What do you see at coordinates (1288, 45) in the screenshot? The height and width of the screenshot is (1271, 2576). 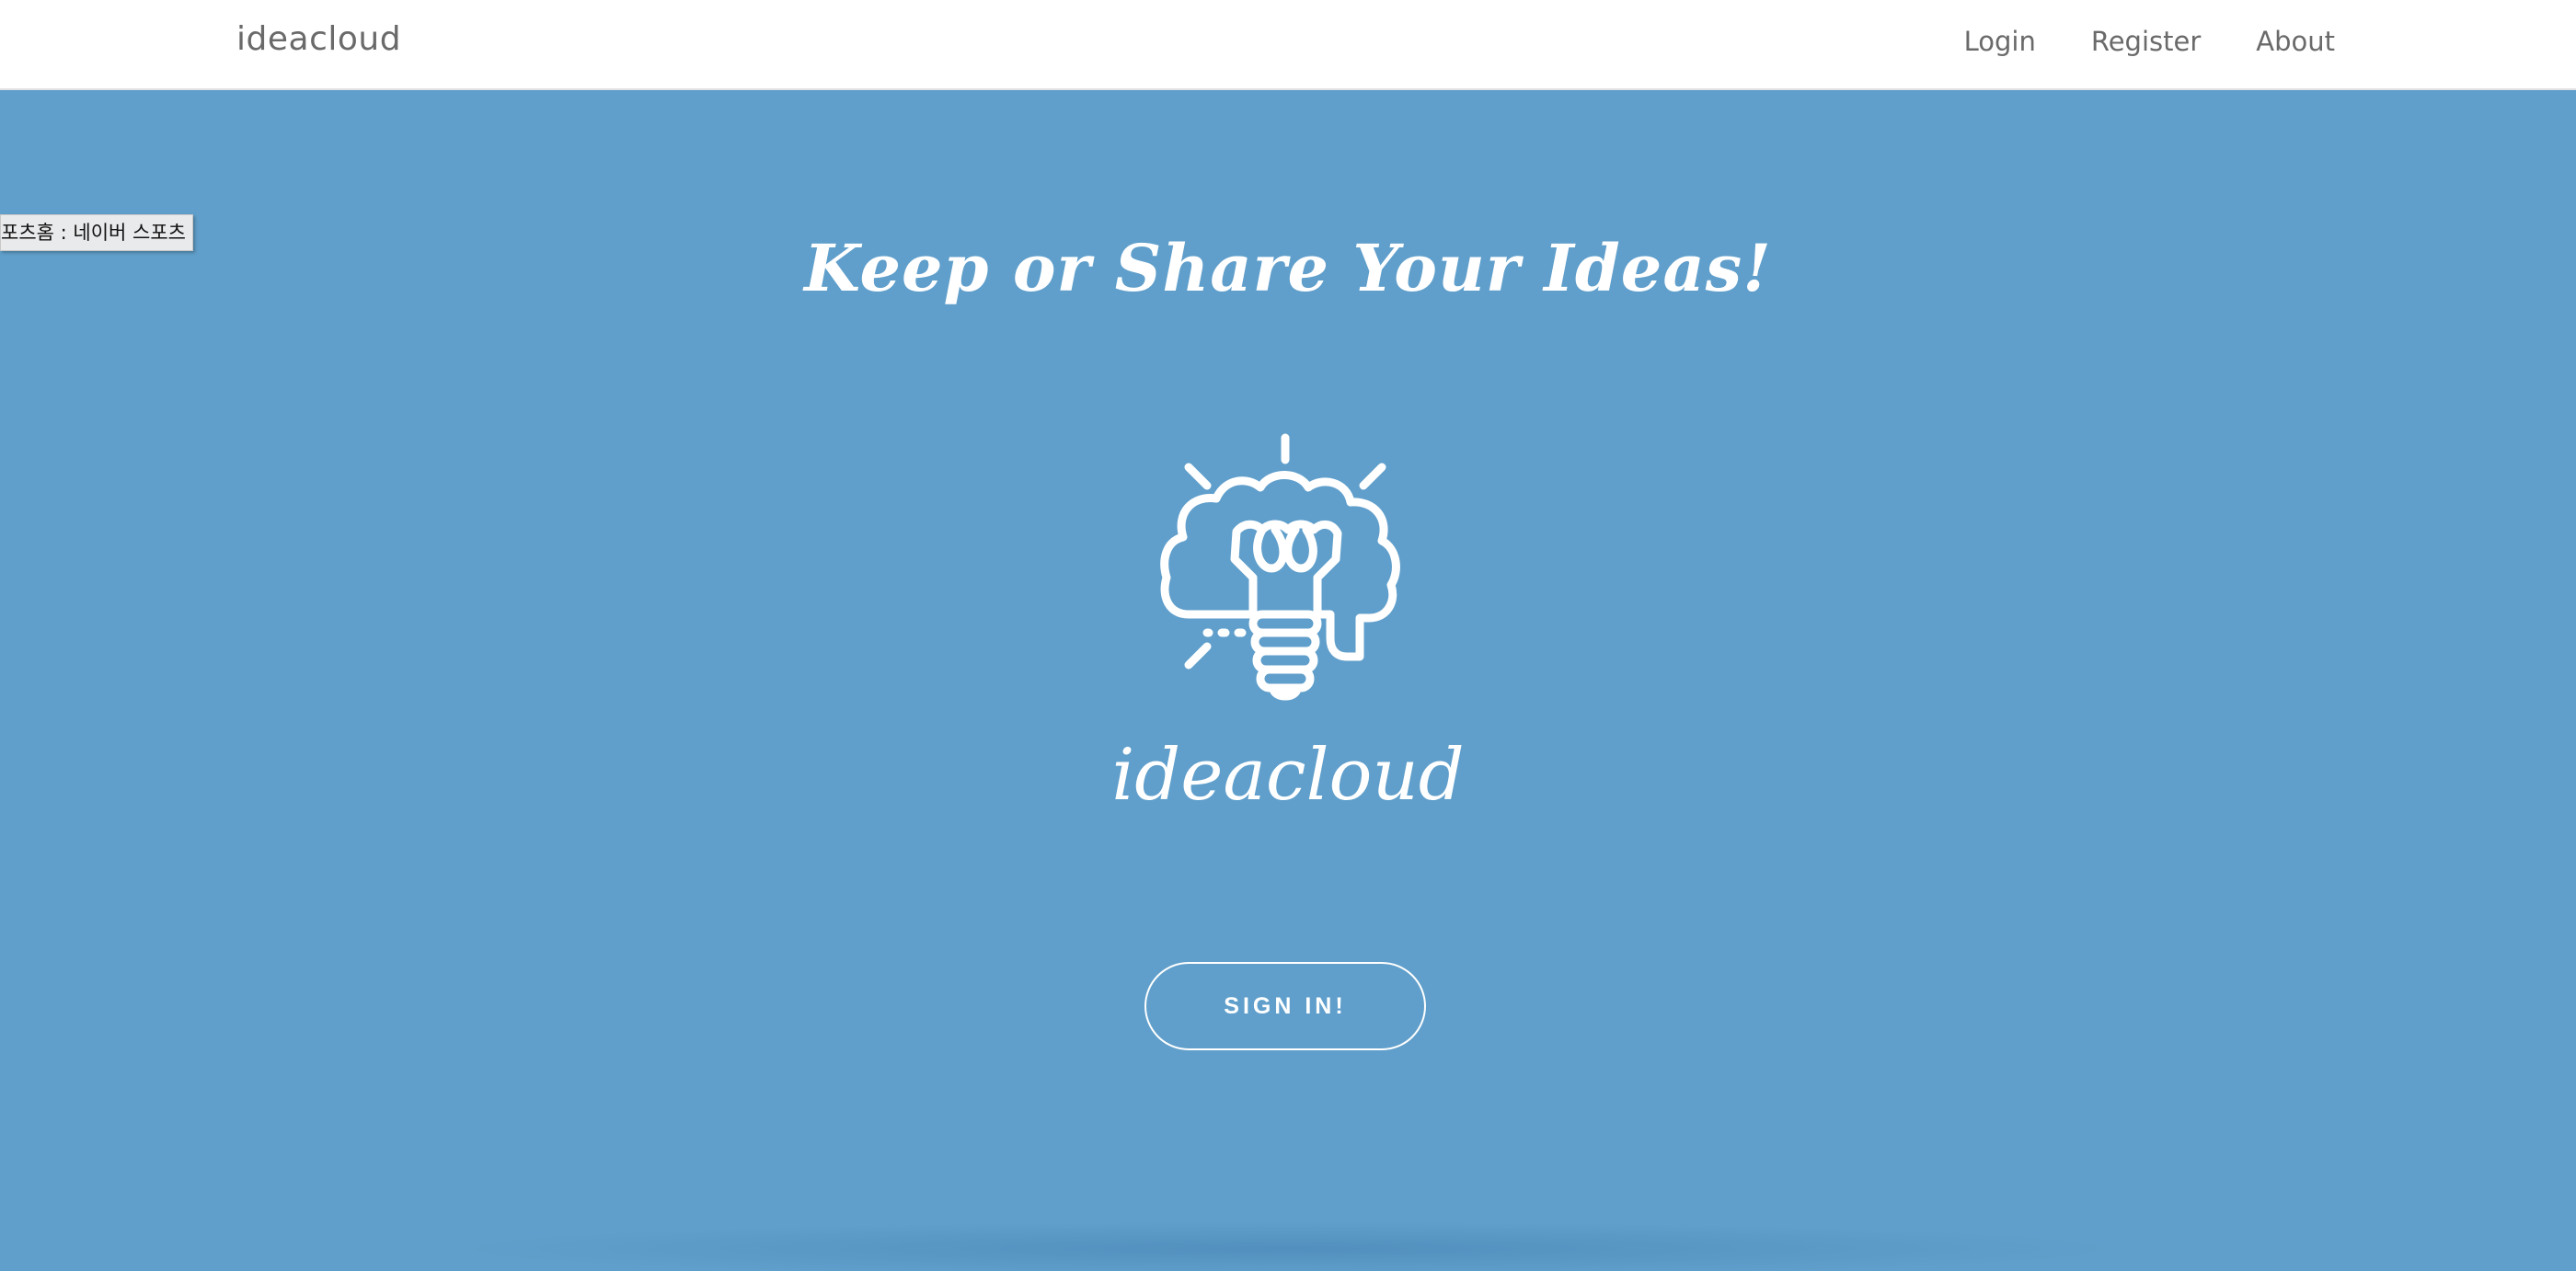 I see `navbar: ideacloud Login Register About` at bounding box center [1288, 45].